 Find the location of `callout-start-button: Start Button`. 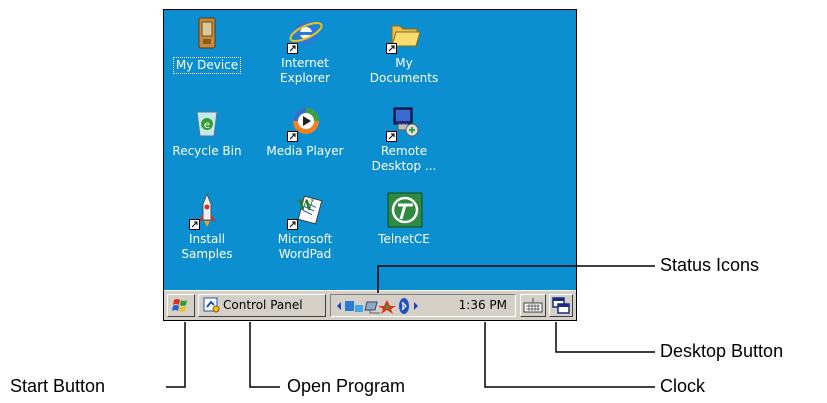

callout-start-button: Start Button is located at coordinates (58, 386).